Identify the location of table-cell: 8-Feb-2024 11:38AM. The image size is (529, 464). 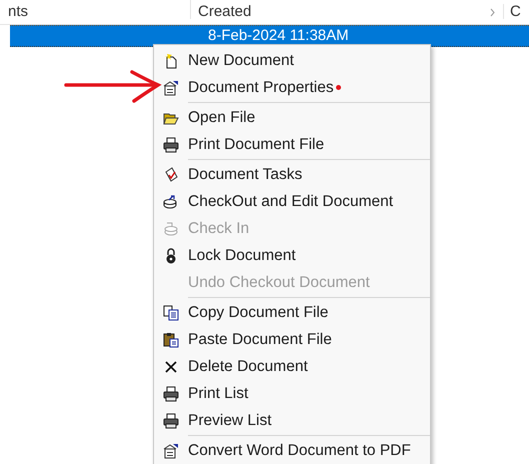
(278, 35).